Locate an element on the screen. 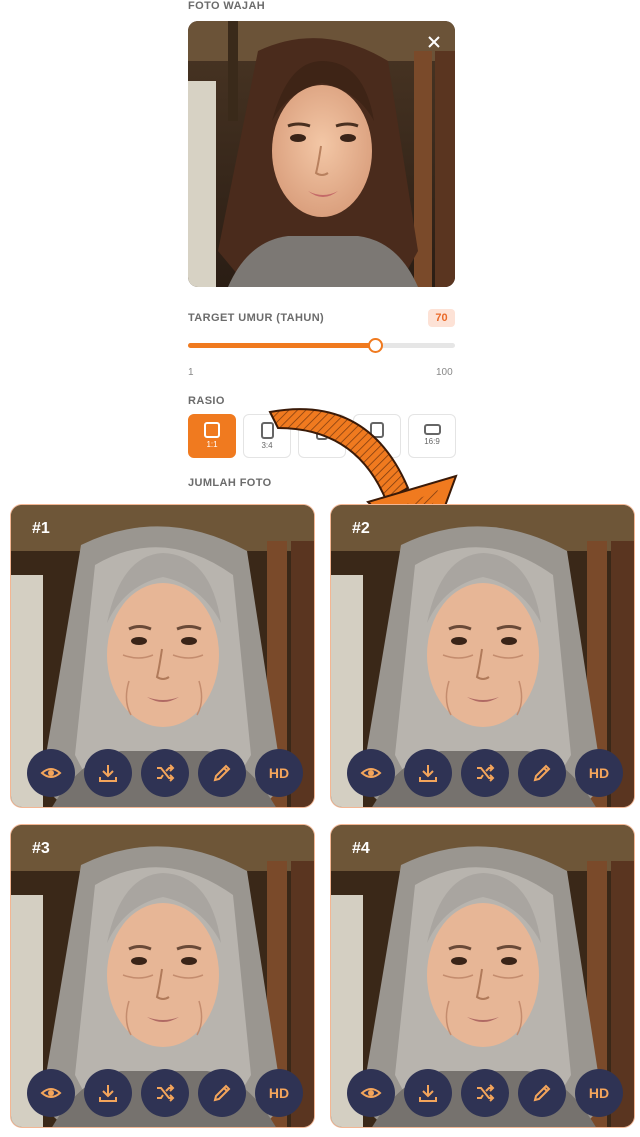 The image size is (640, 1137). age-slider-max: 100 is located at coordinates (444, 372).